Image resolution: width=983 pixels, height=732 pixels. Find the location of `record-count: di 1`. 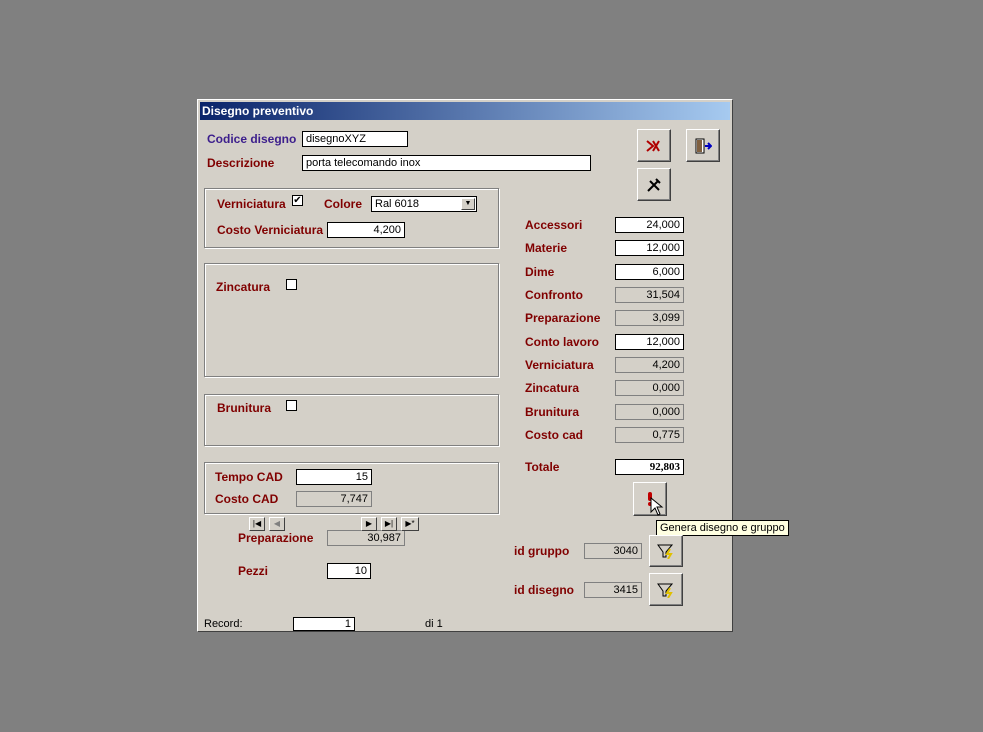

record-count: di 1 is located at coordinates (434, 624).